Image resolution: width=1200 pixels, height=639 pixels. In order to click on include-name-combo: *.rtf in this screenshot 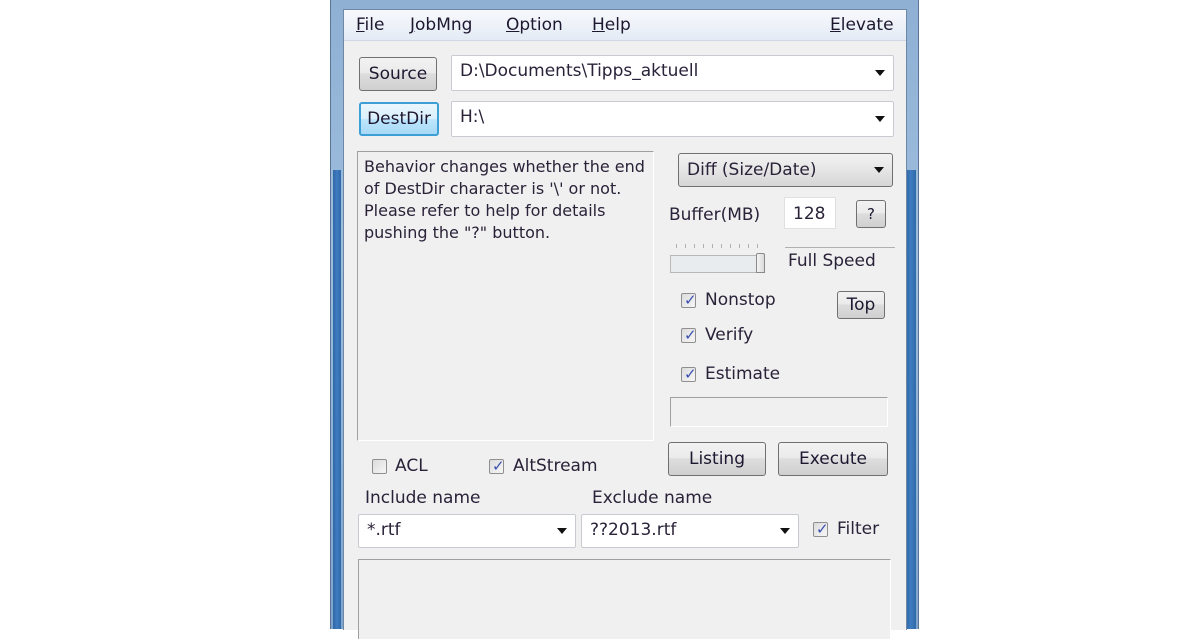, I will do `click(467, 531)`.